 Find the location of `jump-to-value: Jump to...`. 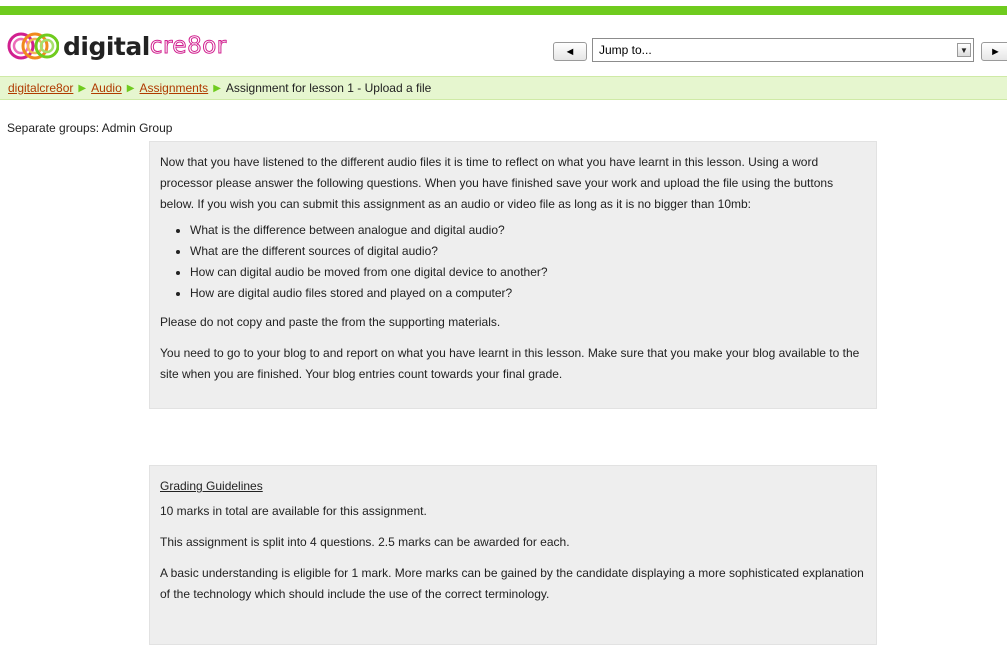

jump-to-value: Jump to... is located at coordinates (625, 50).